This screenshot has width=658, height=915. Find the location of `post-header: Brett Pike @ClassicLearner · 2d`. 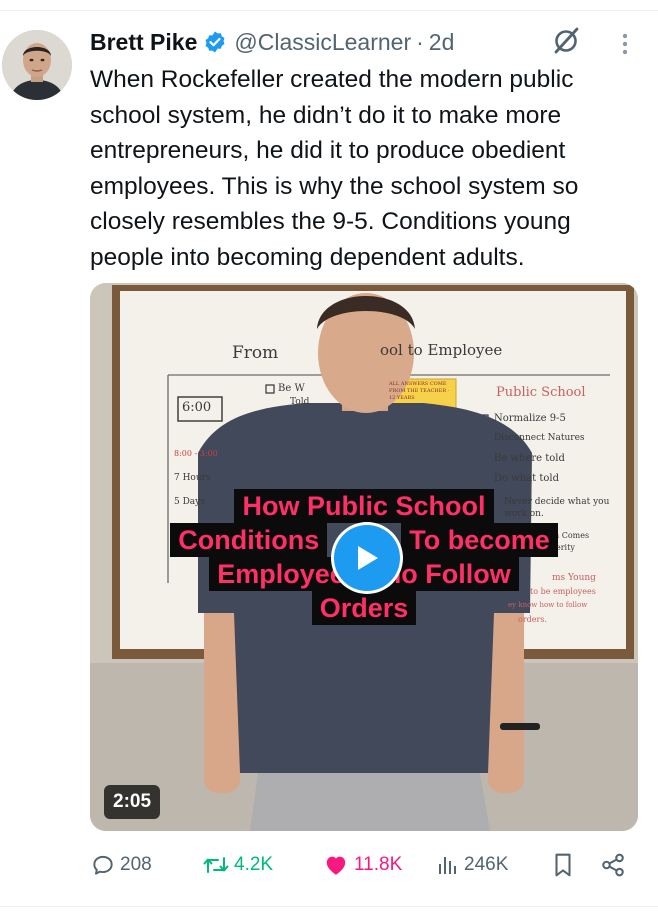

post-header: Brett Pike @ClassicLearner · 2d is located at coordinates (272, 42).